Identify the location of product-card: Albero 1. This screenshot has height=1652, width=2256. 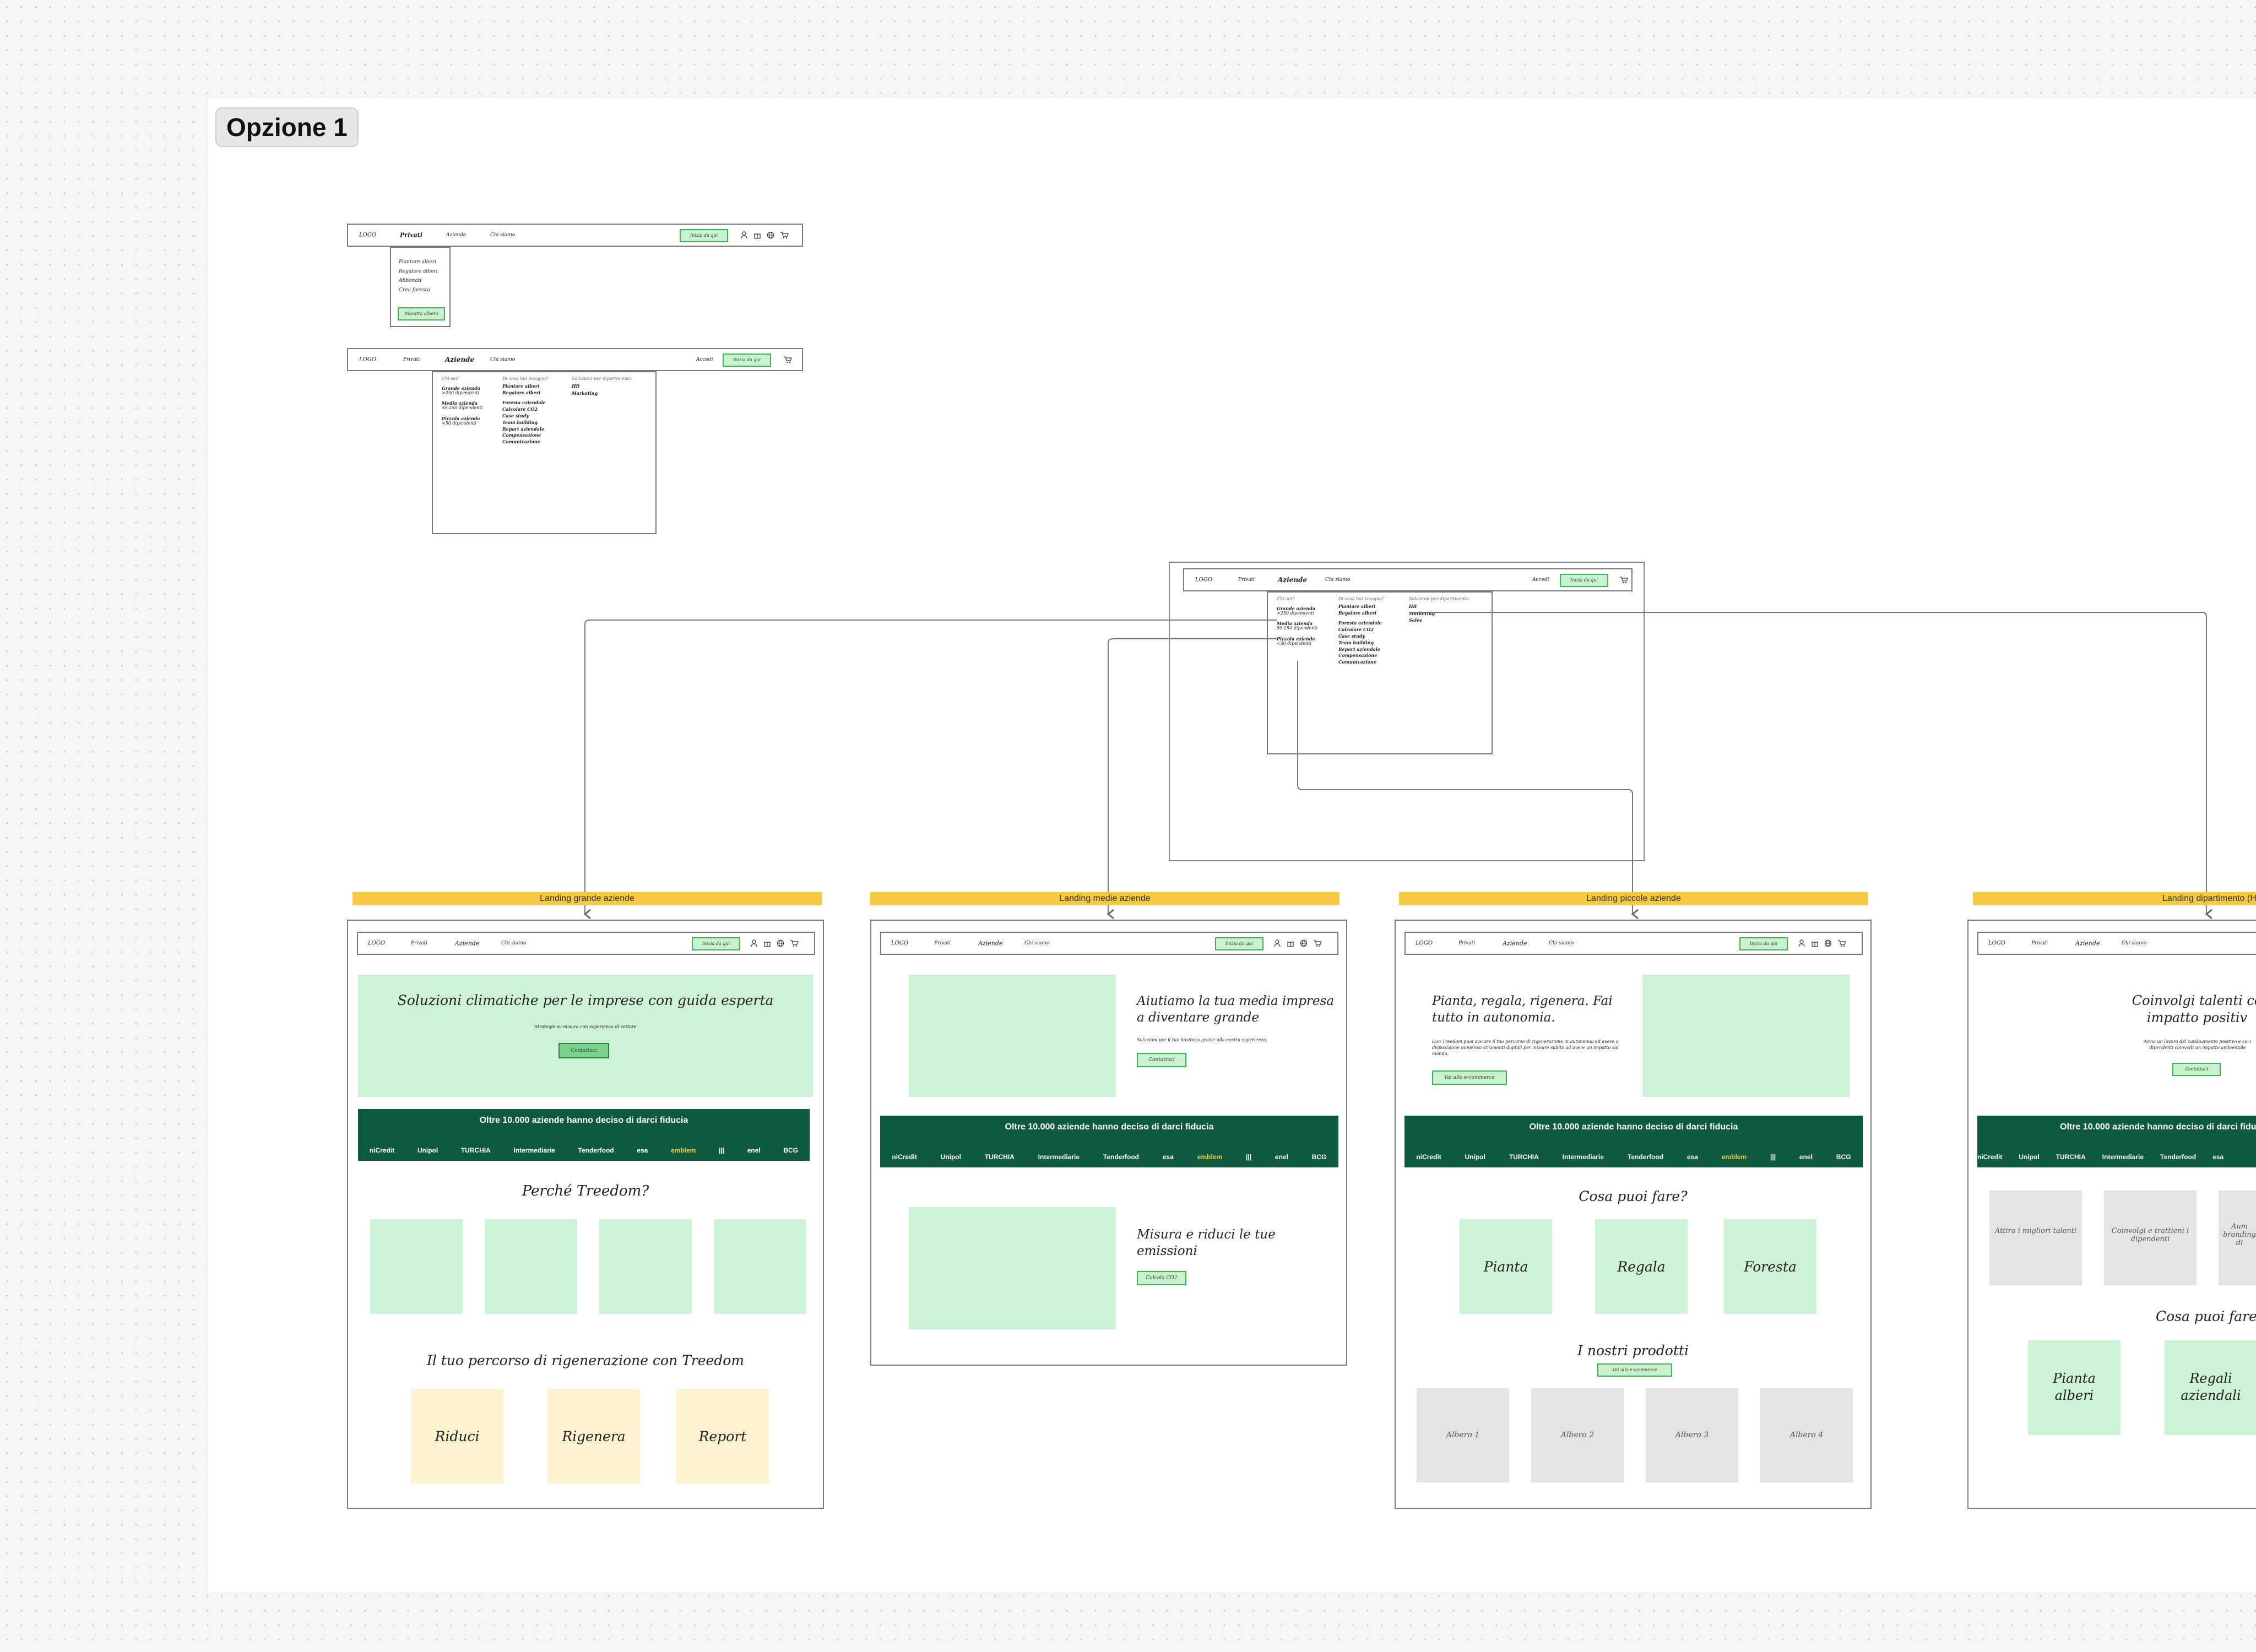
(1463, 1435).